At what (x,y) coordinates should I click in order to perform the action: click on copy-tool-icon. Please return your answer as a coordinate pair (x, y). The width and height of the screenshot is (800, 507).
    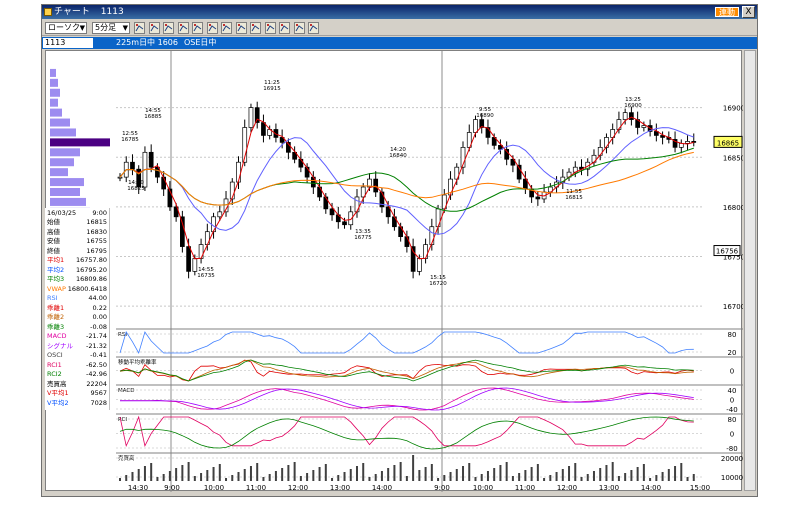
    Looking at the image, I should click on (270, 28).